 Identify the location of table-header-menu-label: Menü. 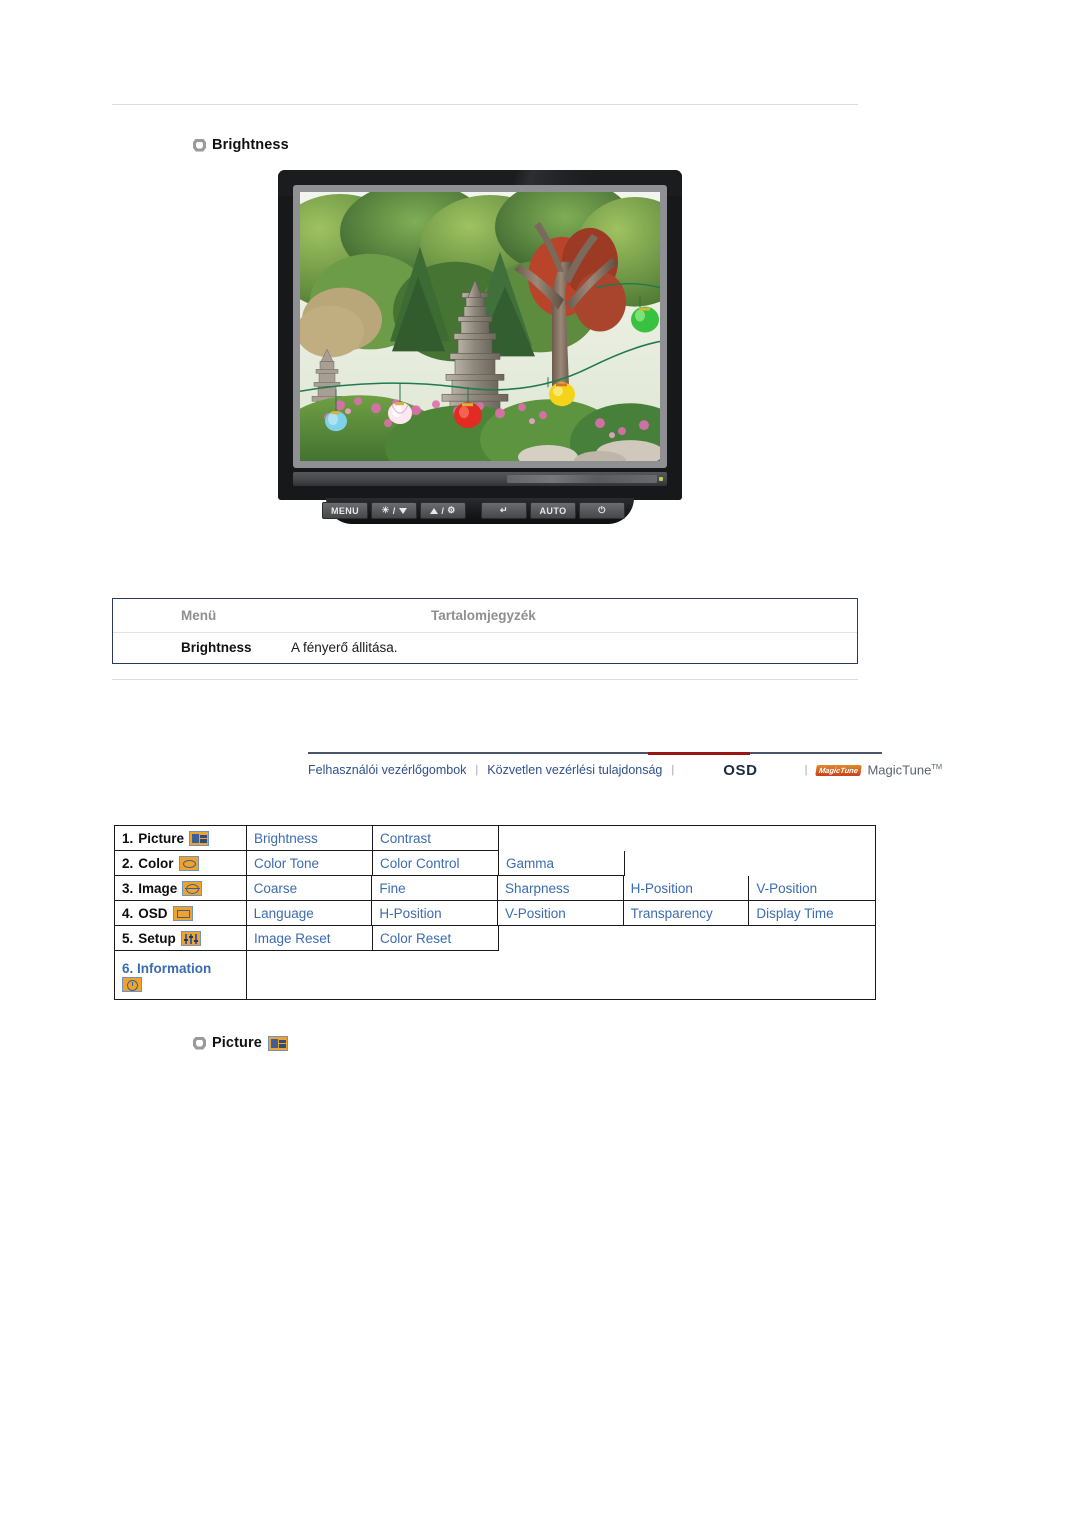
(199, 615).